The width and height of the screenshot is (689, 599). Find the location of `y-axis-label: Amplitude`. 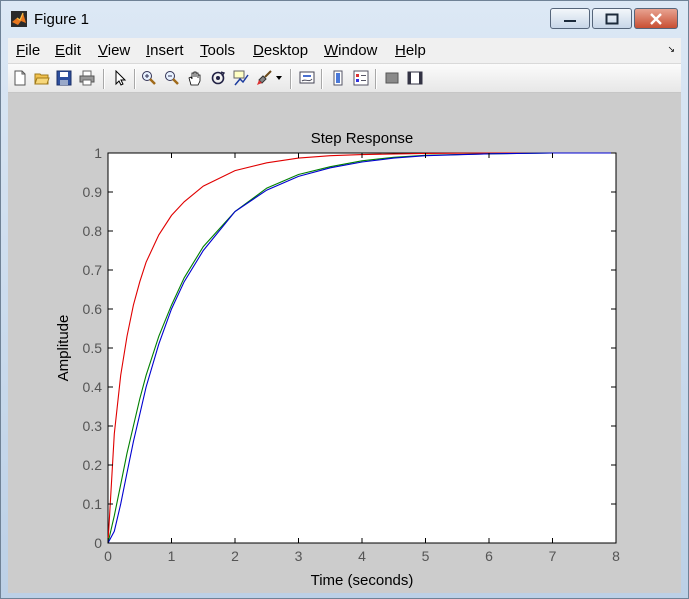

y-axis-label: Amplitude is located at coordinates (63, 348).